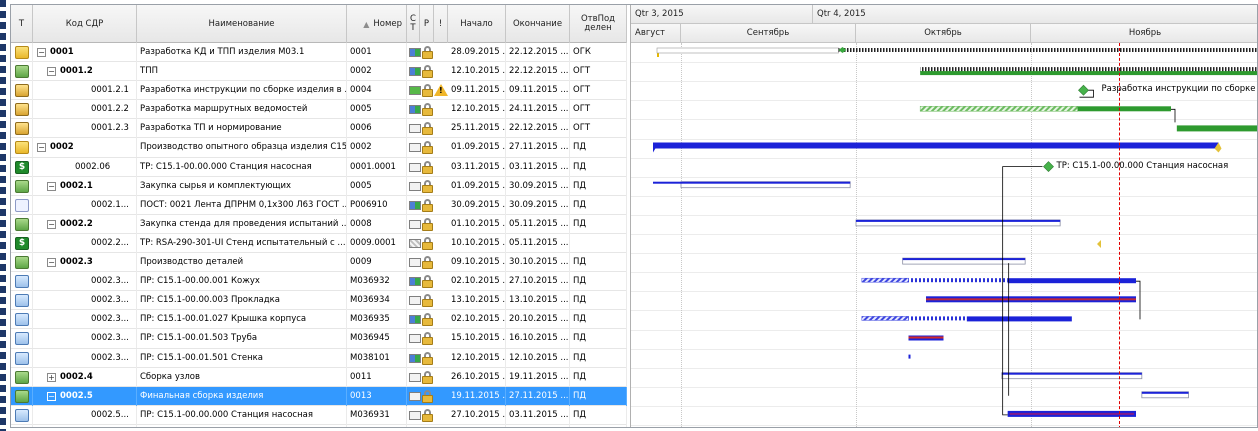  I want to click on progress-bar, so click(1031, 299).